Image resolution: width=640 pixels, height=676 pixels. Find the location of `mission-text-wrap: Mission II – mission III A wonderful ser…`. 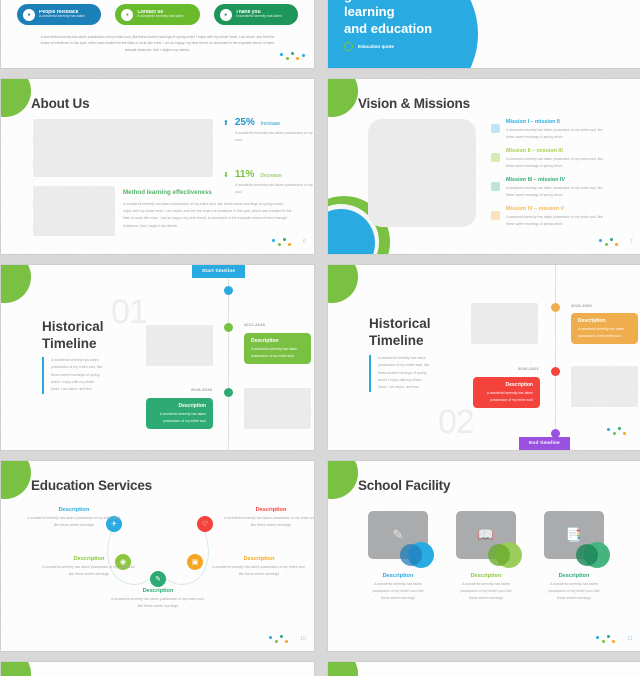

mission-text-wrap: Mission II – mission III A wonderful ser… is located at coordinates (556, 159).